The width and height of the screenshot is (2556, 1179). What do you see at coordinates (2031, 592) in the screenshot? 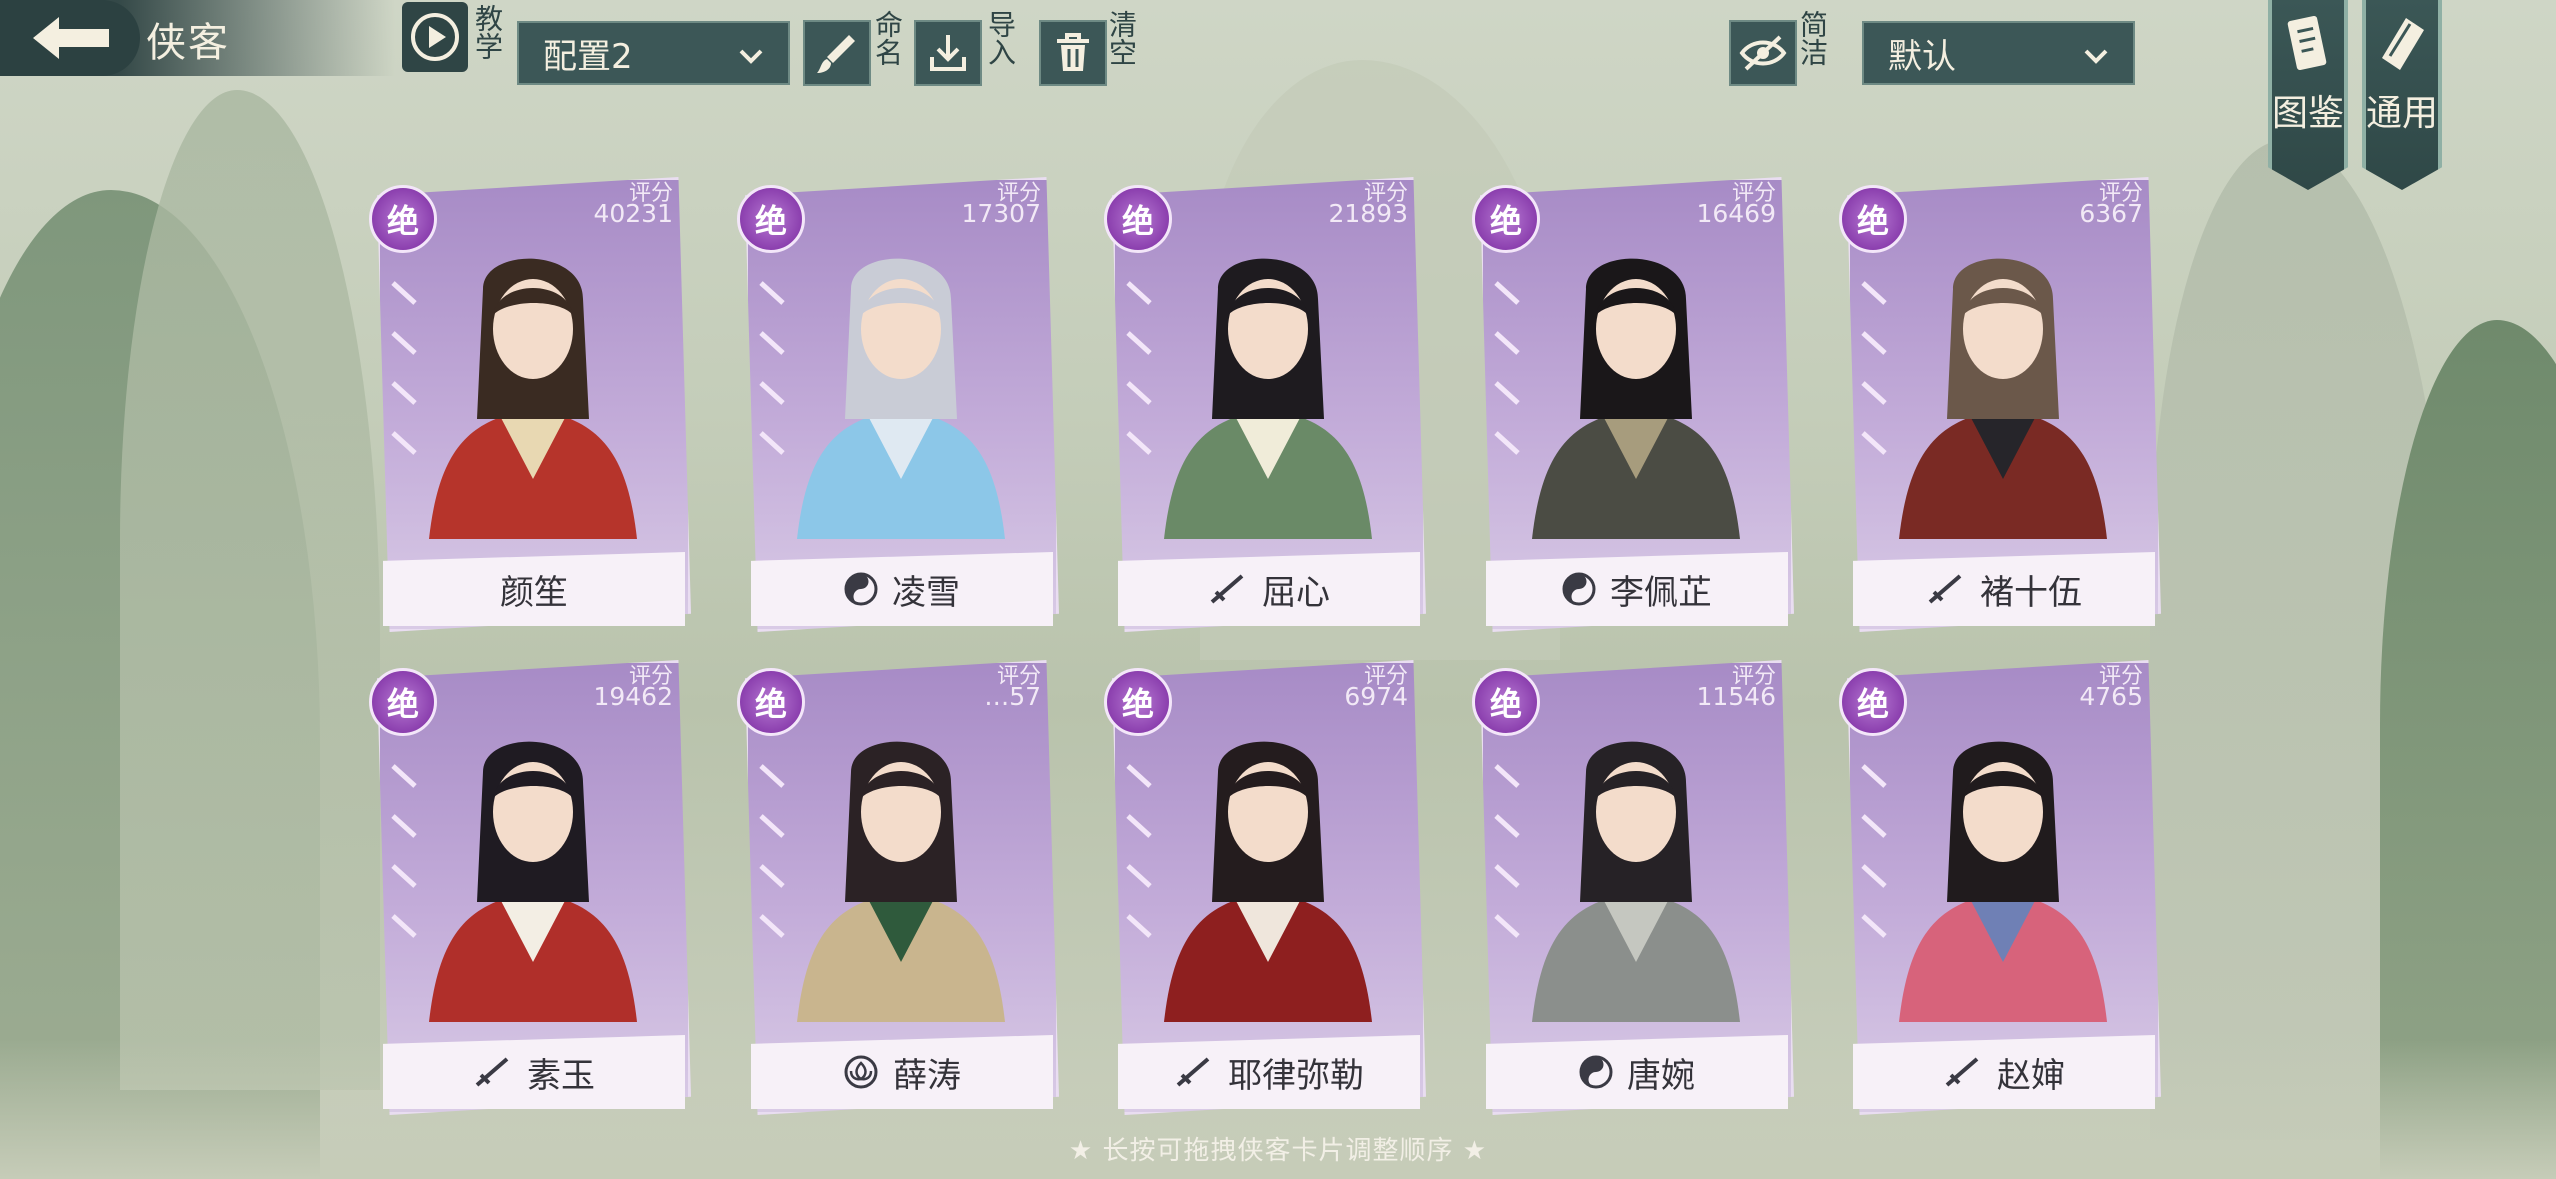
I see `hero-name: 褚十伍` at bounding box center [2031, 592].